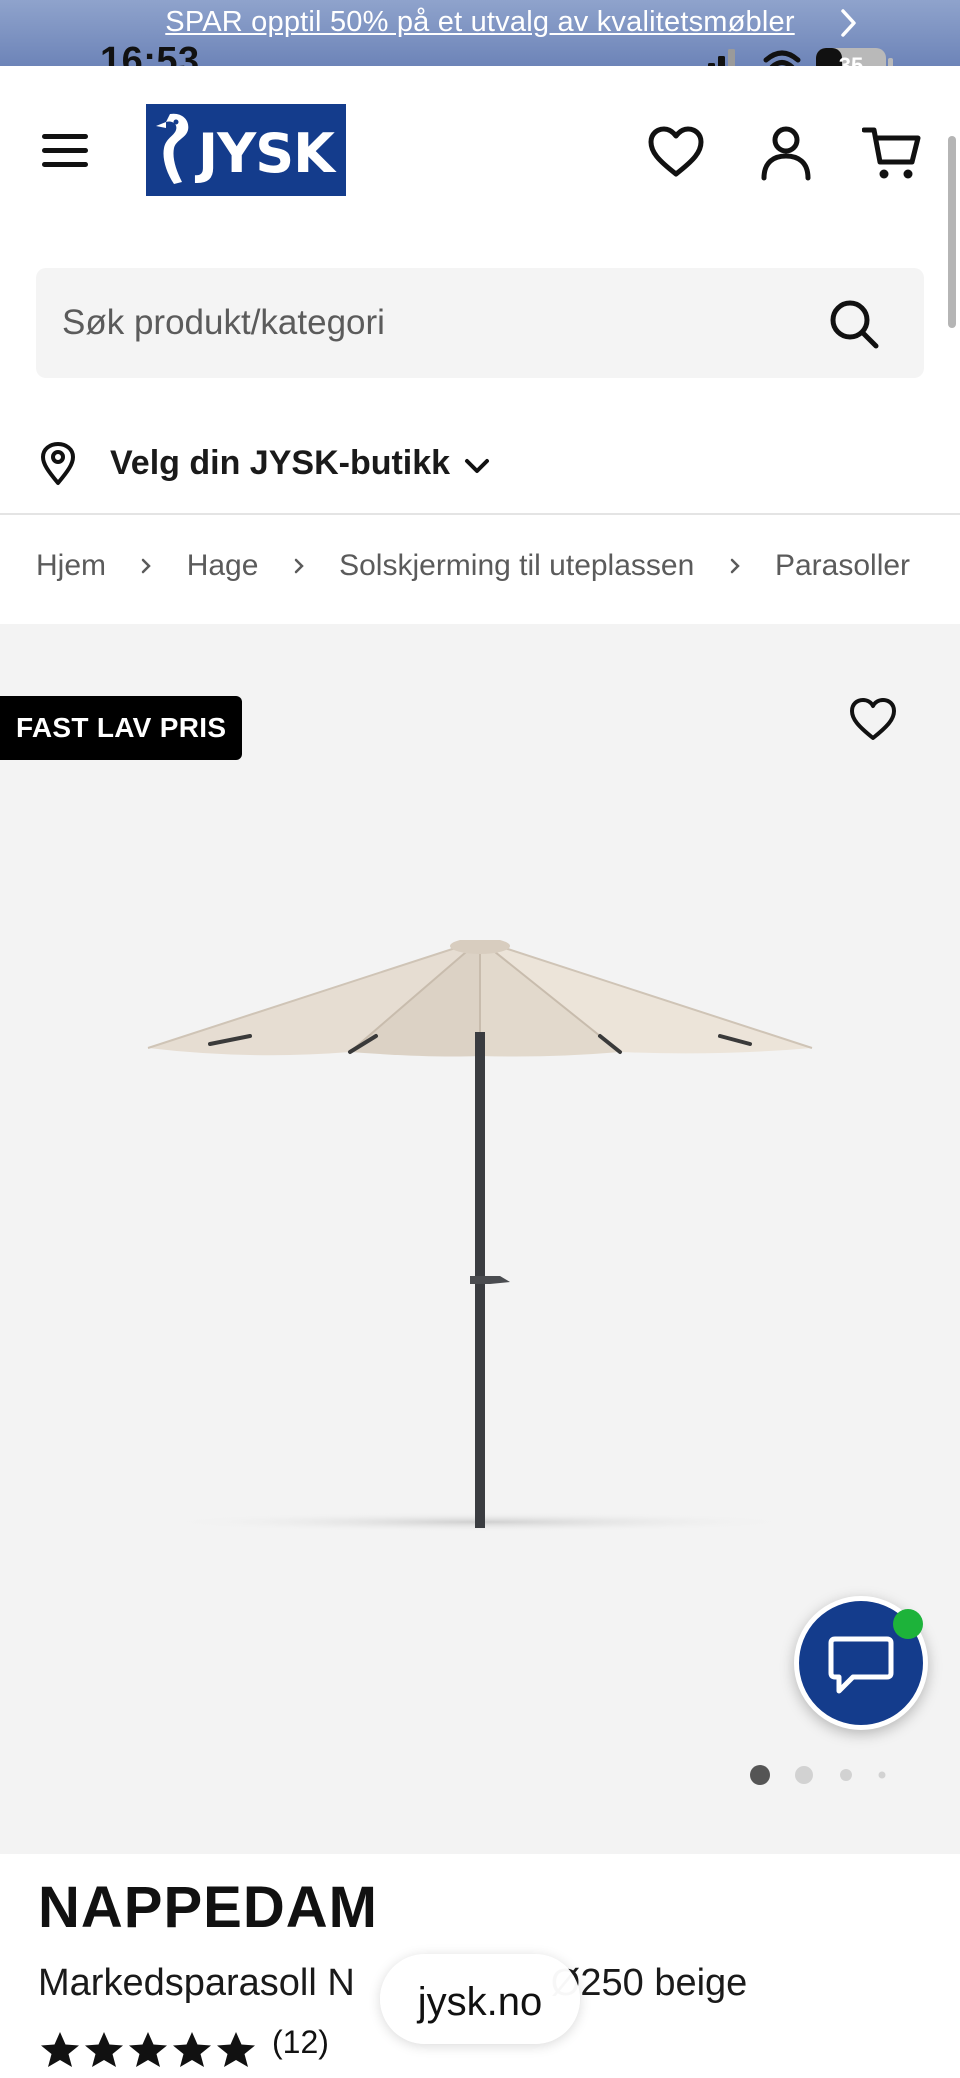  What do you see at coordinates (172, 148) in the screenshot?
I see `goose-logo-icon` at bounding box center [172, 148].